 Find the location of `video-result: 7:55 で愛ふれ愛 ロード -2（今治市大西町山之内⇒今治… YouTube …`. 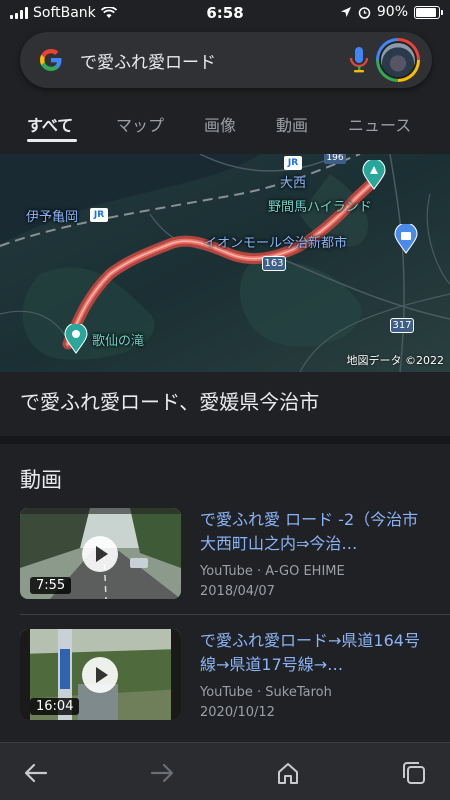

video-result: 7:55 で愛ふれ愛 ロード -2（今治市大西町山之内⇒今治… YouTube … is located at coordinates (225, 563).